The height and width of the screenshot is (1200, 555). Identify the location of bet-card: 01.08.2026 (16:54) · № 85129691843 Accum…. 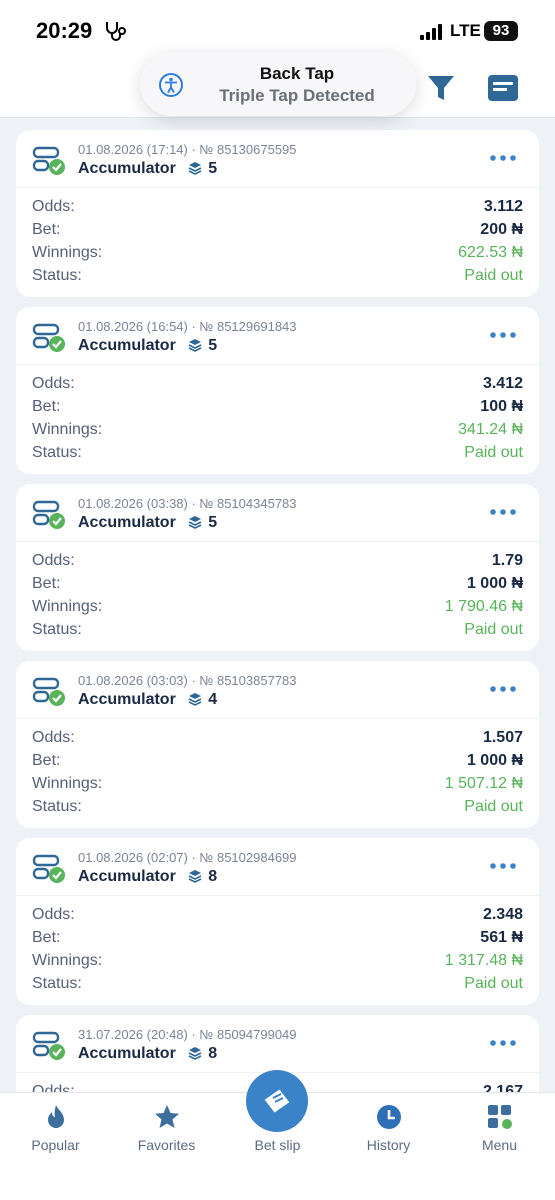
(277, 390).